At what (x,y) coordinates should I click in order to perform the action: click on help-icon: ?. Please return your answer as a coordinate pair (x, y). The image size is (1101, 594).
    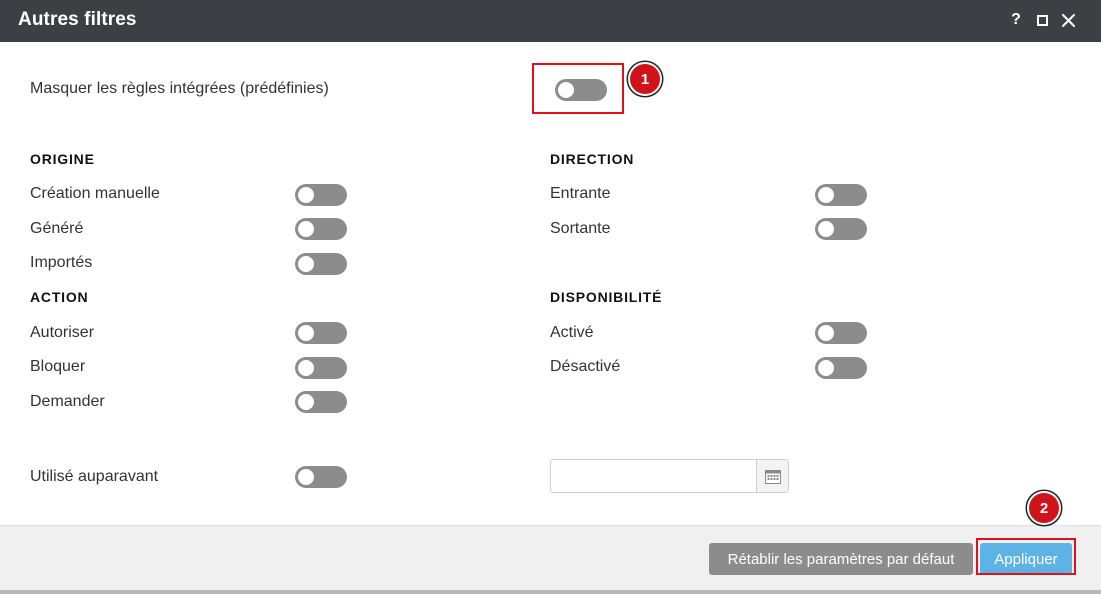
    Looking at the image, I should click on (1016, 19).